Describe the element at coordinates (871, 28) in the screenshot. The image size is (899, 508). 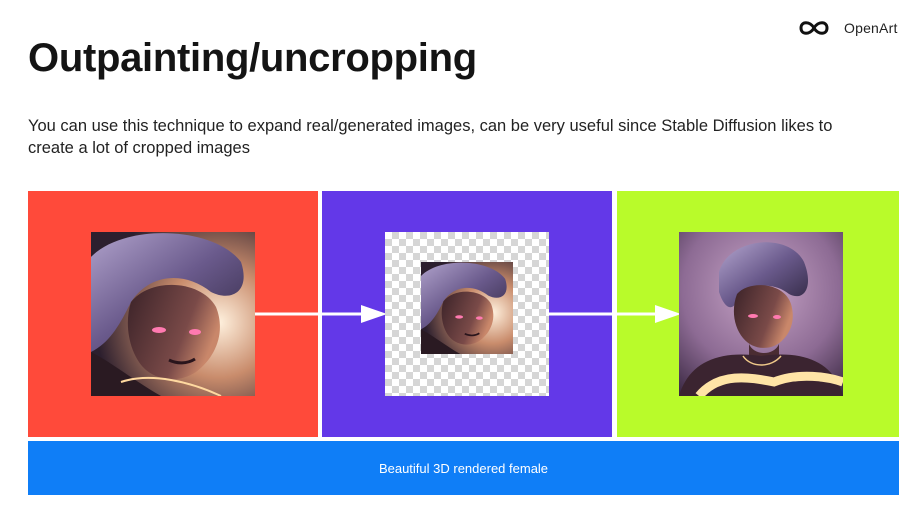
I see `brand-name: OpenArt` at that location.